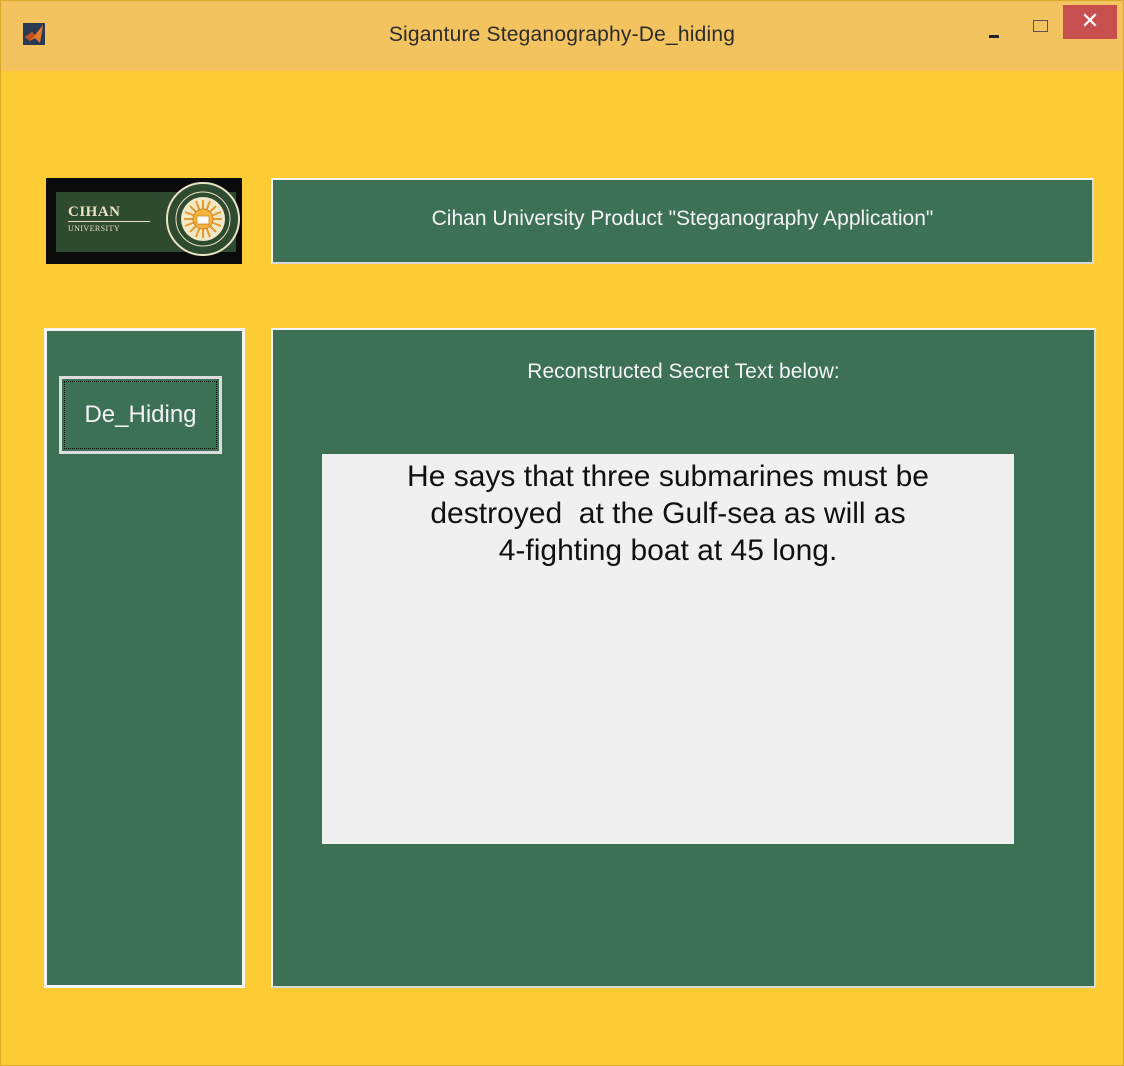 The image size is (1124, 1066). I want to click on secret-text-line: He says that three submarines must be, so click(668, 476).